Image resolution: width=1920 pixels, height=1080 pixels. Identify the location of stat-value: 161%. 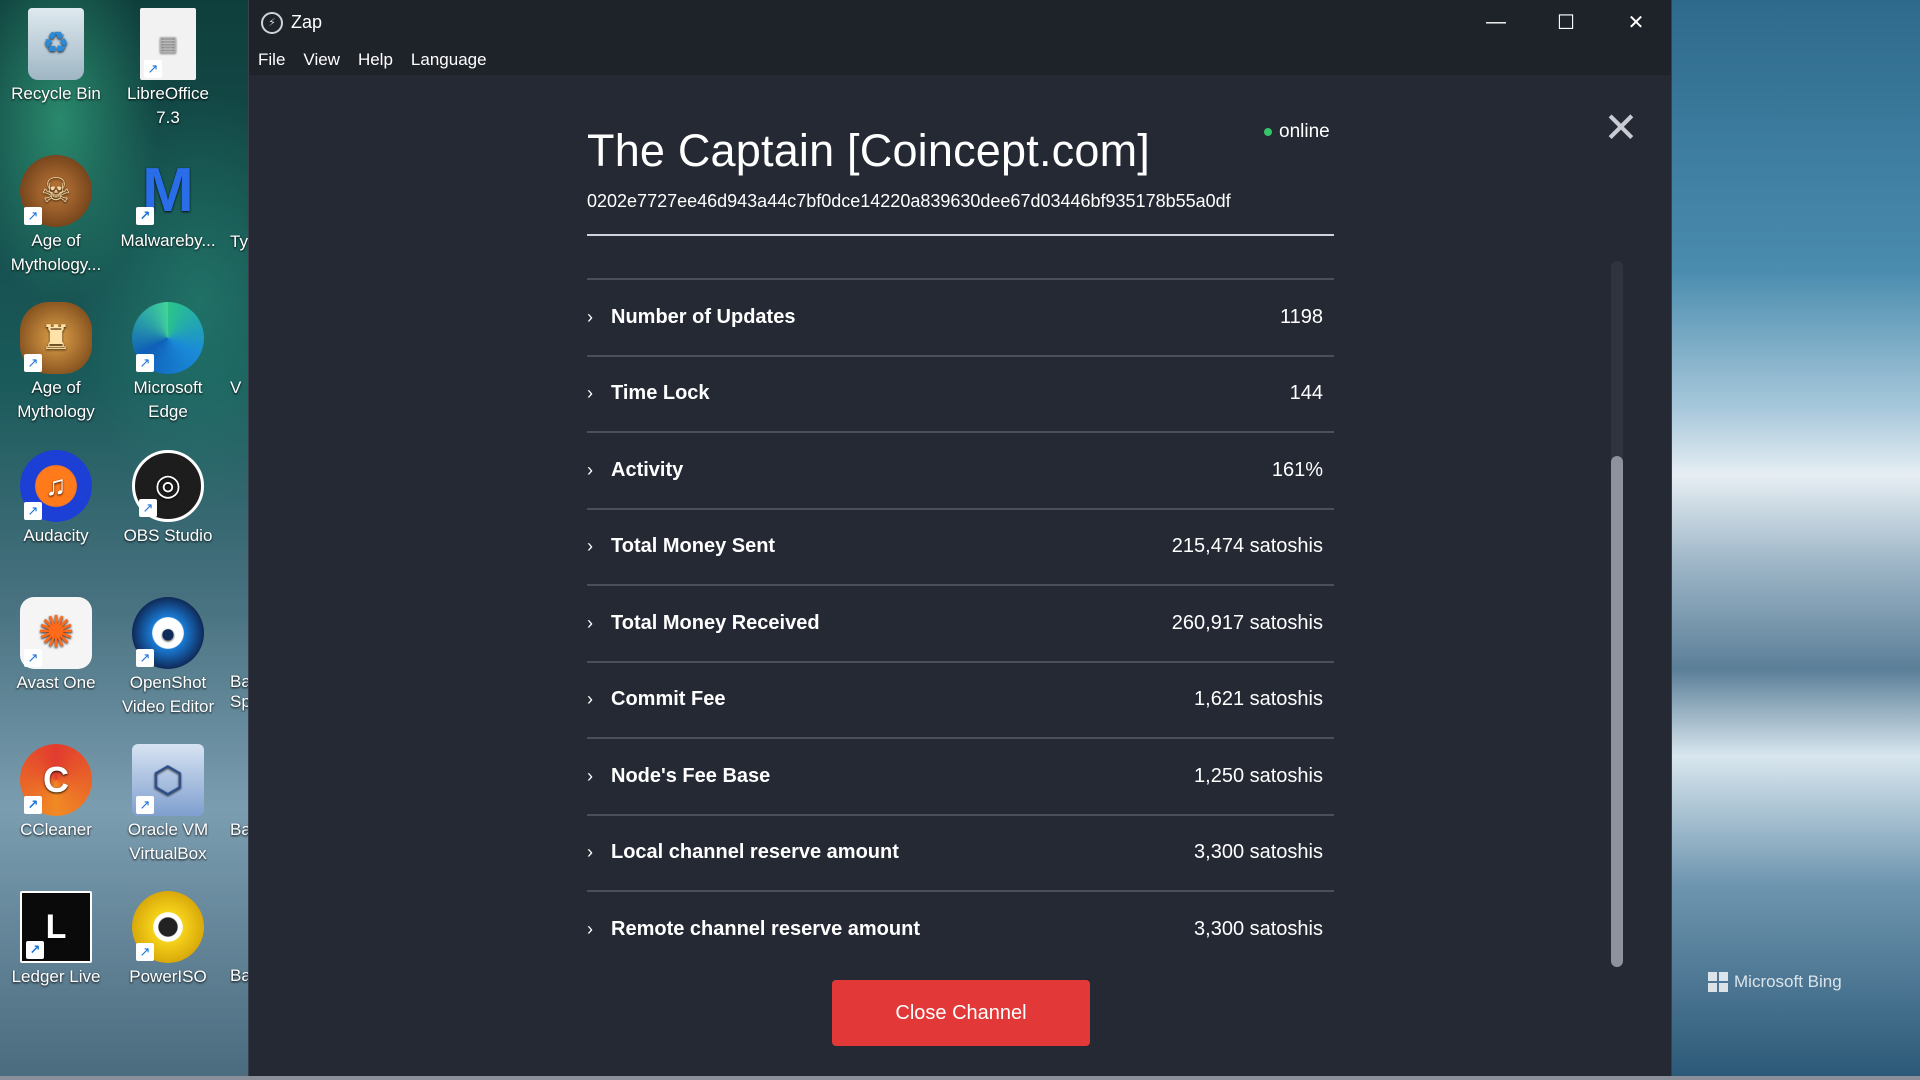
(1297, 469).